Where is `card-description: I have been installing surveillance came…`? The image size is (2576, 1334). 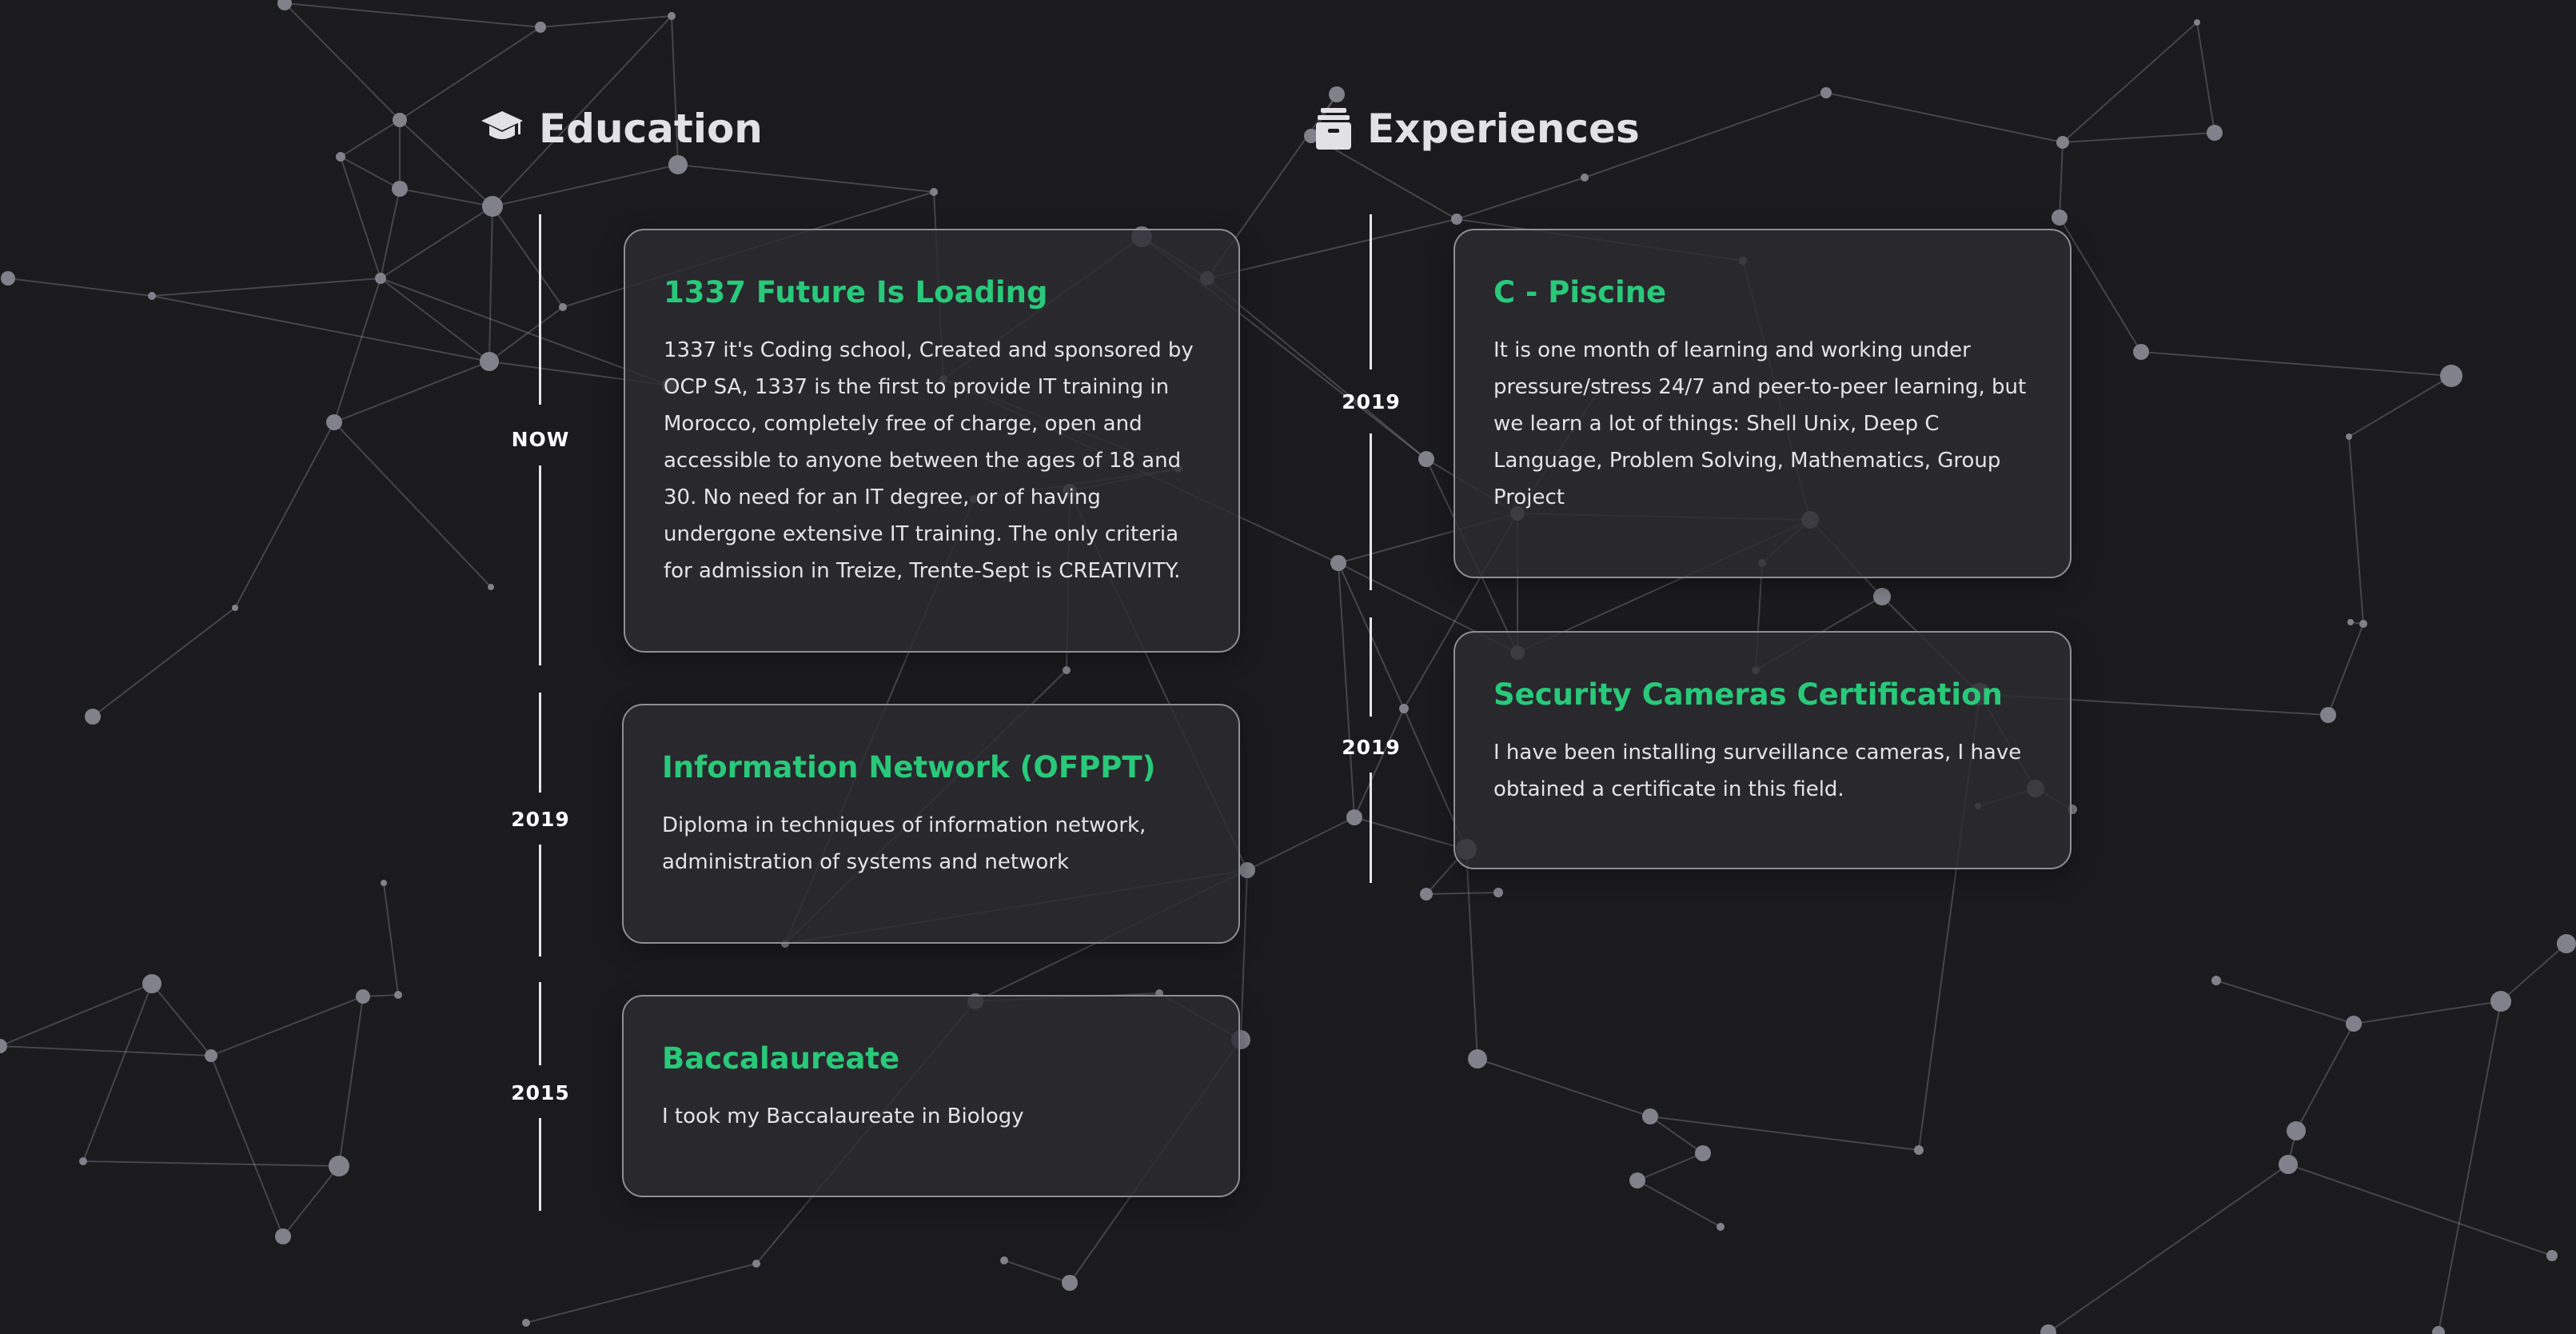
card-description: I have been installing surveillance came… is located at coordinates (1757, 771).